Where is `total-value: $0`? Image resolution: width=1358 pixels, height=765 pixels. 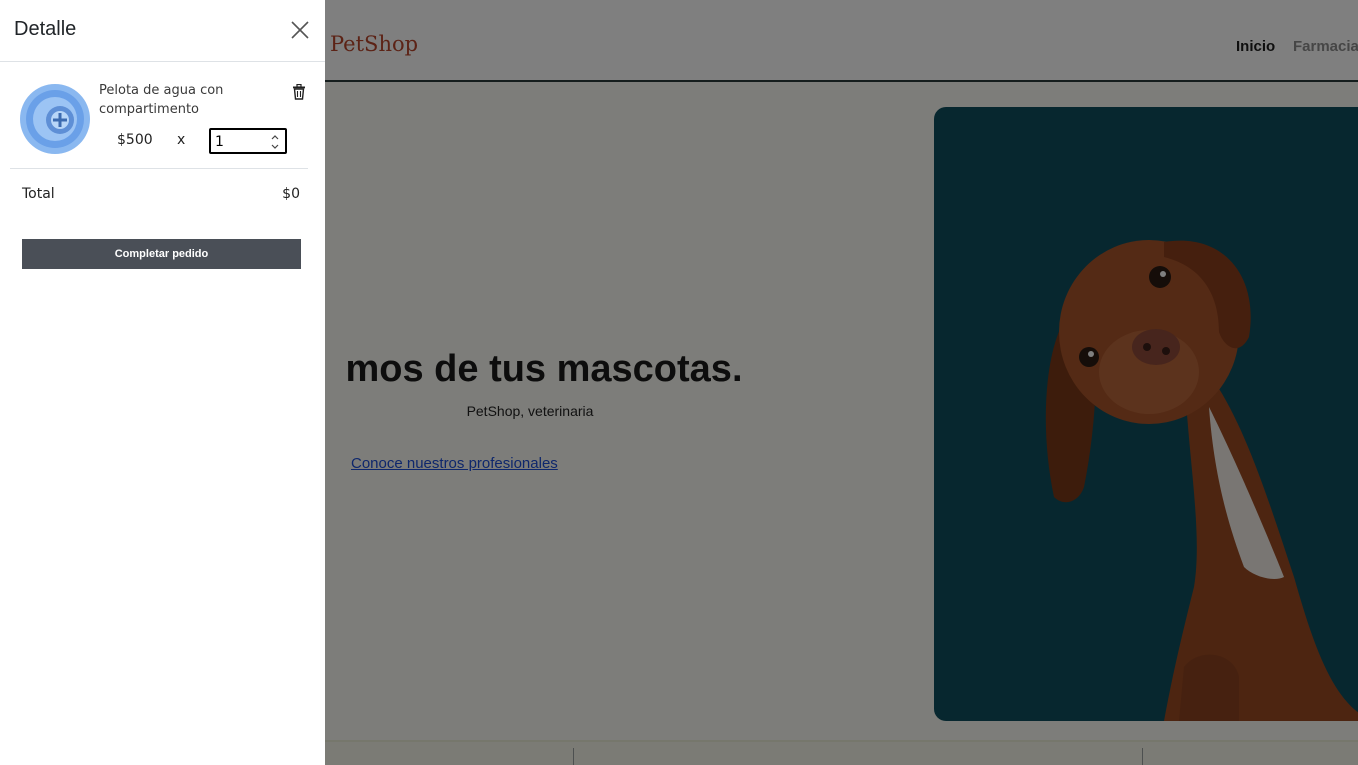
total-value: $0 is located at coordinates (291, 194).